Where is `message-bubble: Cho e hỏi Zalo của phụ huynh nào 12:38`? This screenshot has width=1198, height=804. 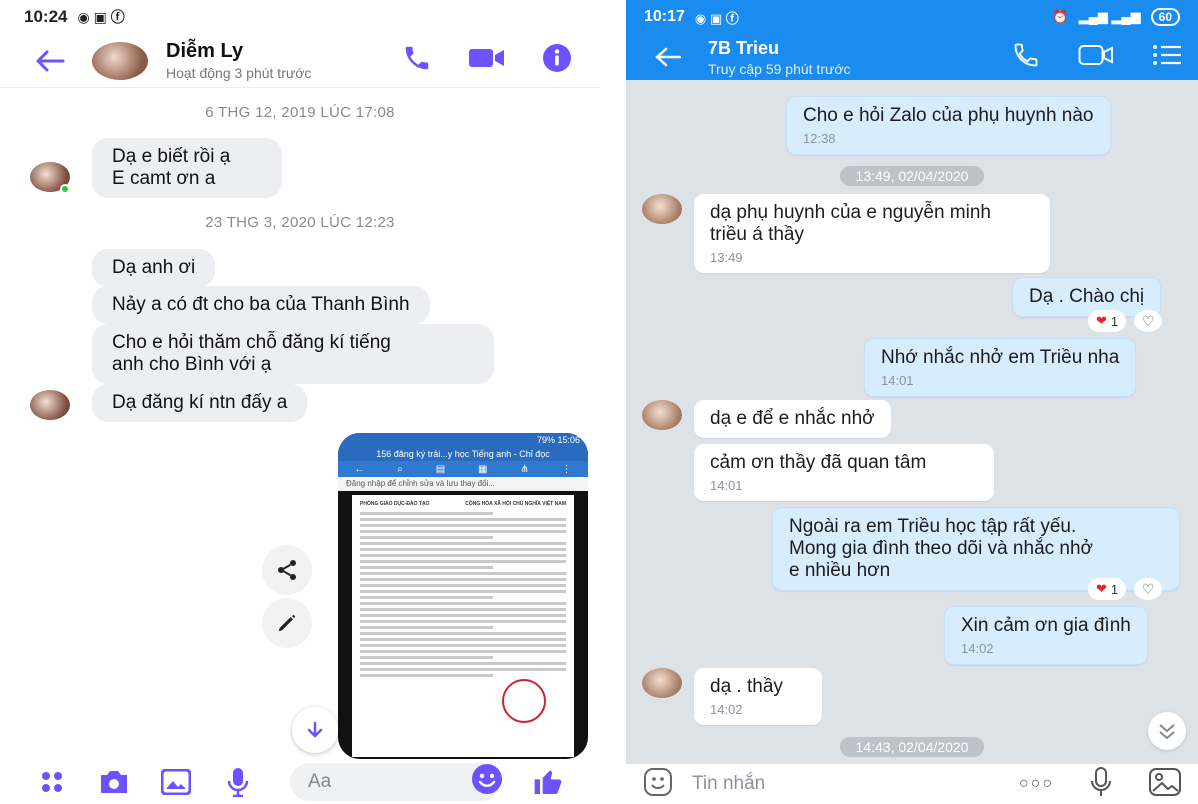
message-bubble: Cho e hỏi Zalo của phụ huynh nào 12:38 is located at coordinates (948, 125).